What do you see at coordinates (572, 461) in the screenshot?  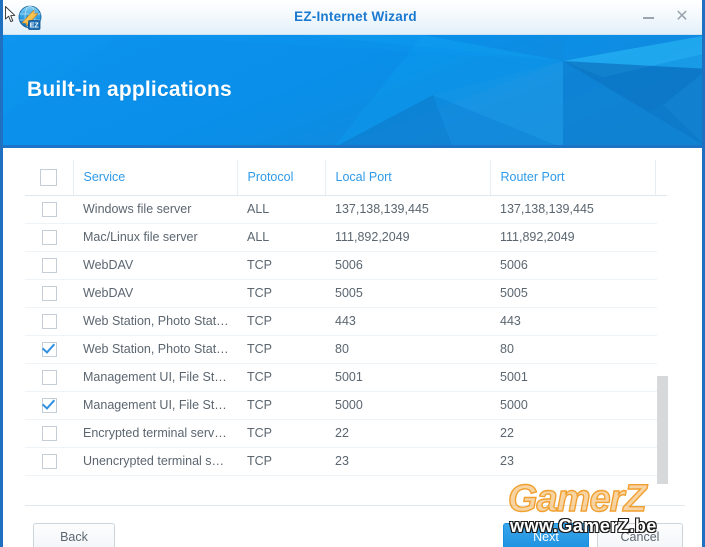 I see `cell-router-port: 23` at bounding box center [572, 461].